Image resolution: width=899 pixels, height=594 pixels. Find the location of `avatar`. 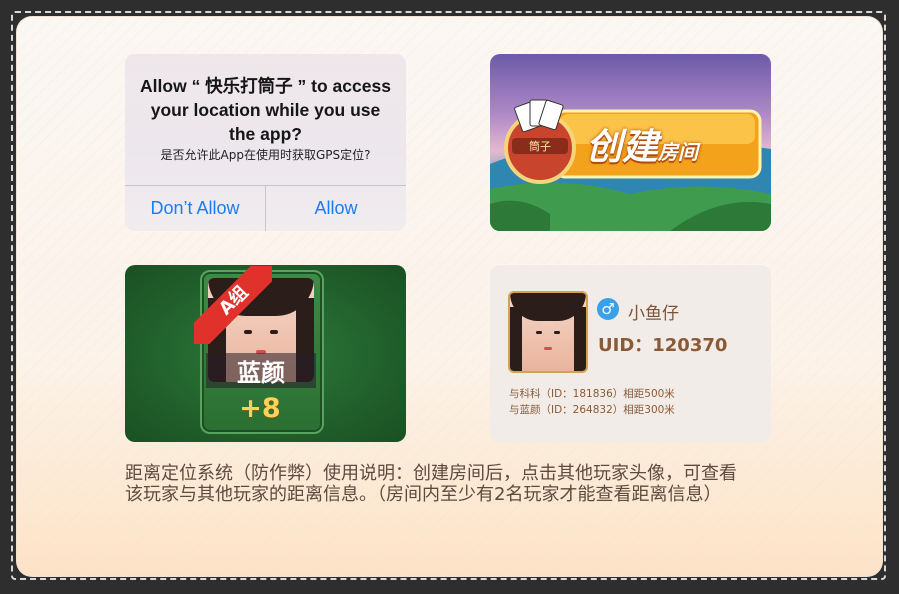

avatar is located at coordinates (548, 332).